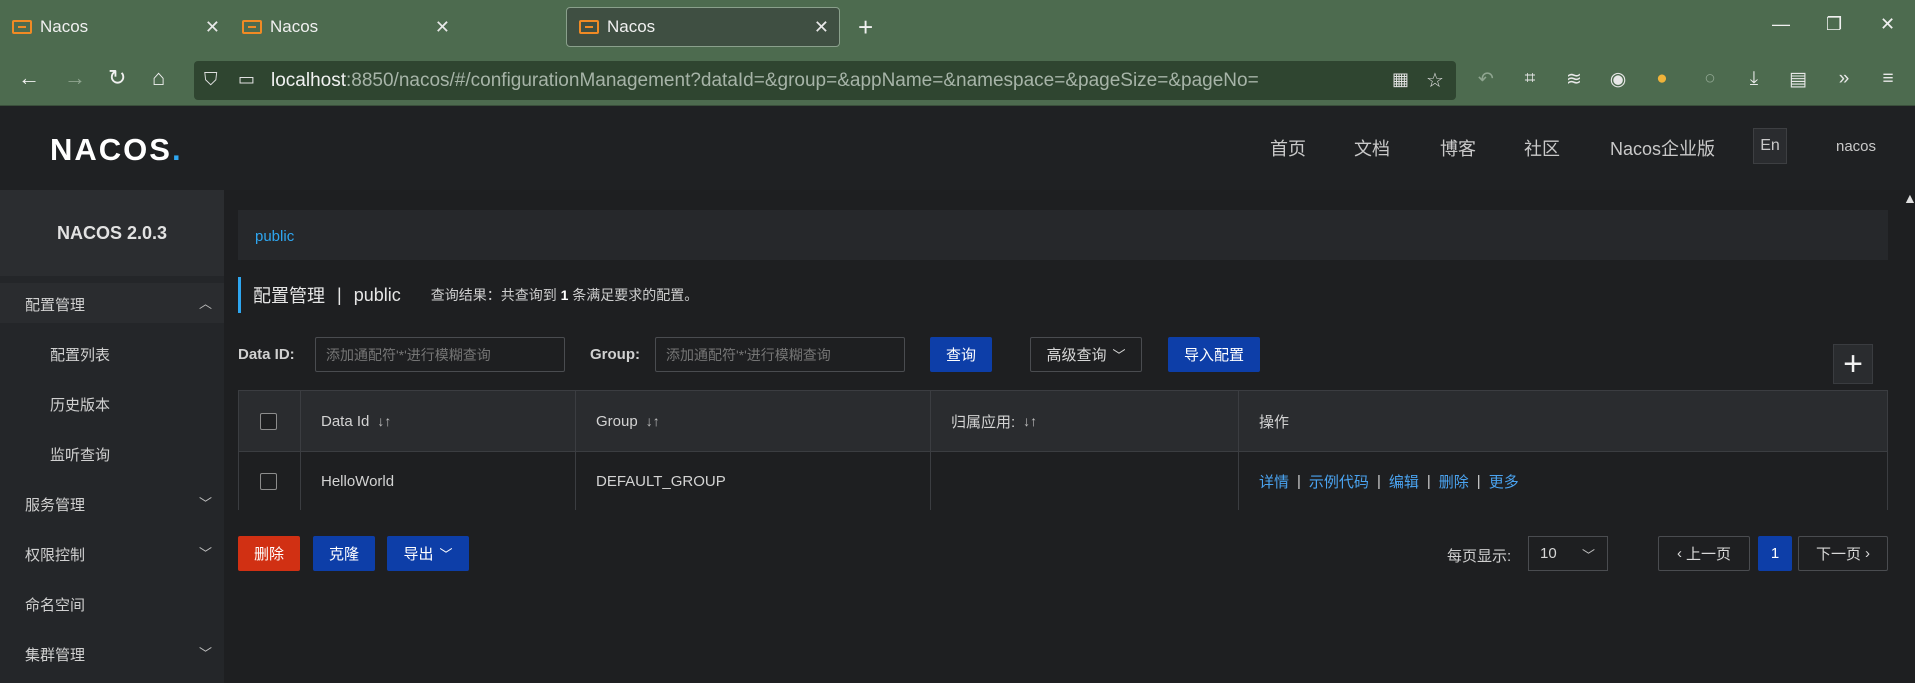  I want to click on delete-link: 删除, so click(1454, 481).